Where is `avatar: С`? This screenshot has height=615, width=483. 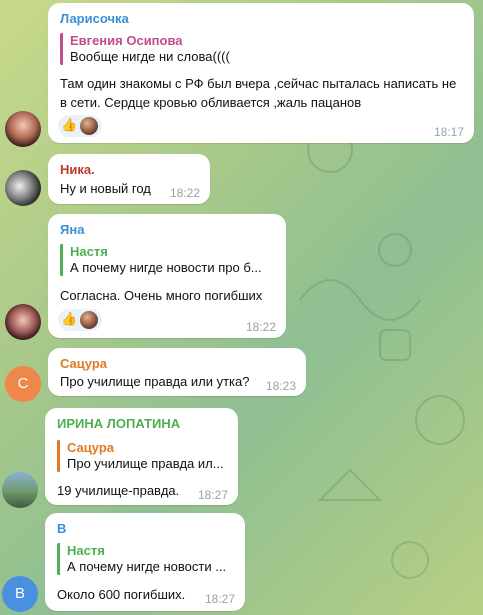 avatar: С is located at coordinates (23, 384).